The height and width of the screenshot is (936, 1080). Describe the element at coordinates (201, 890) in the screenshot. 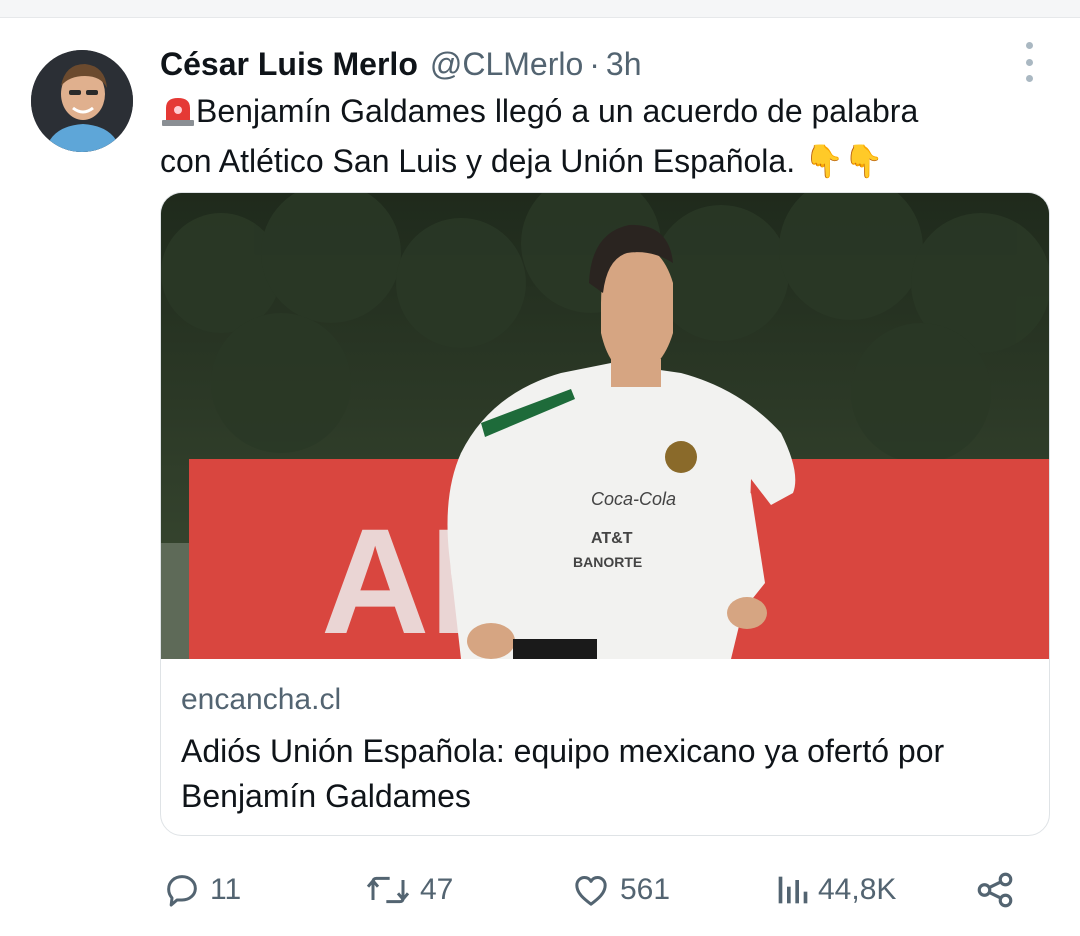

I see `reply-button: 11` at that location.